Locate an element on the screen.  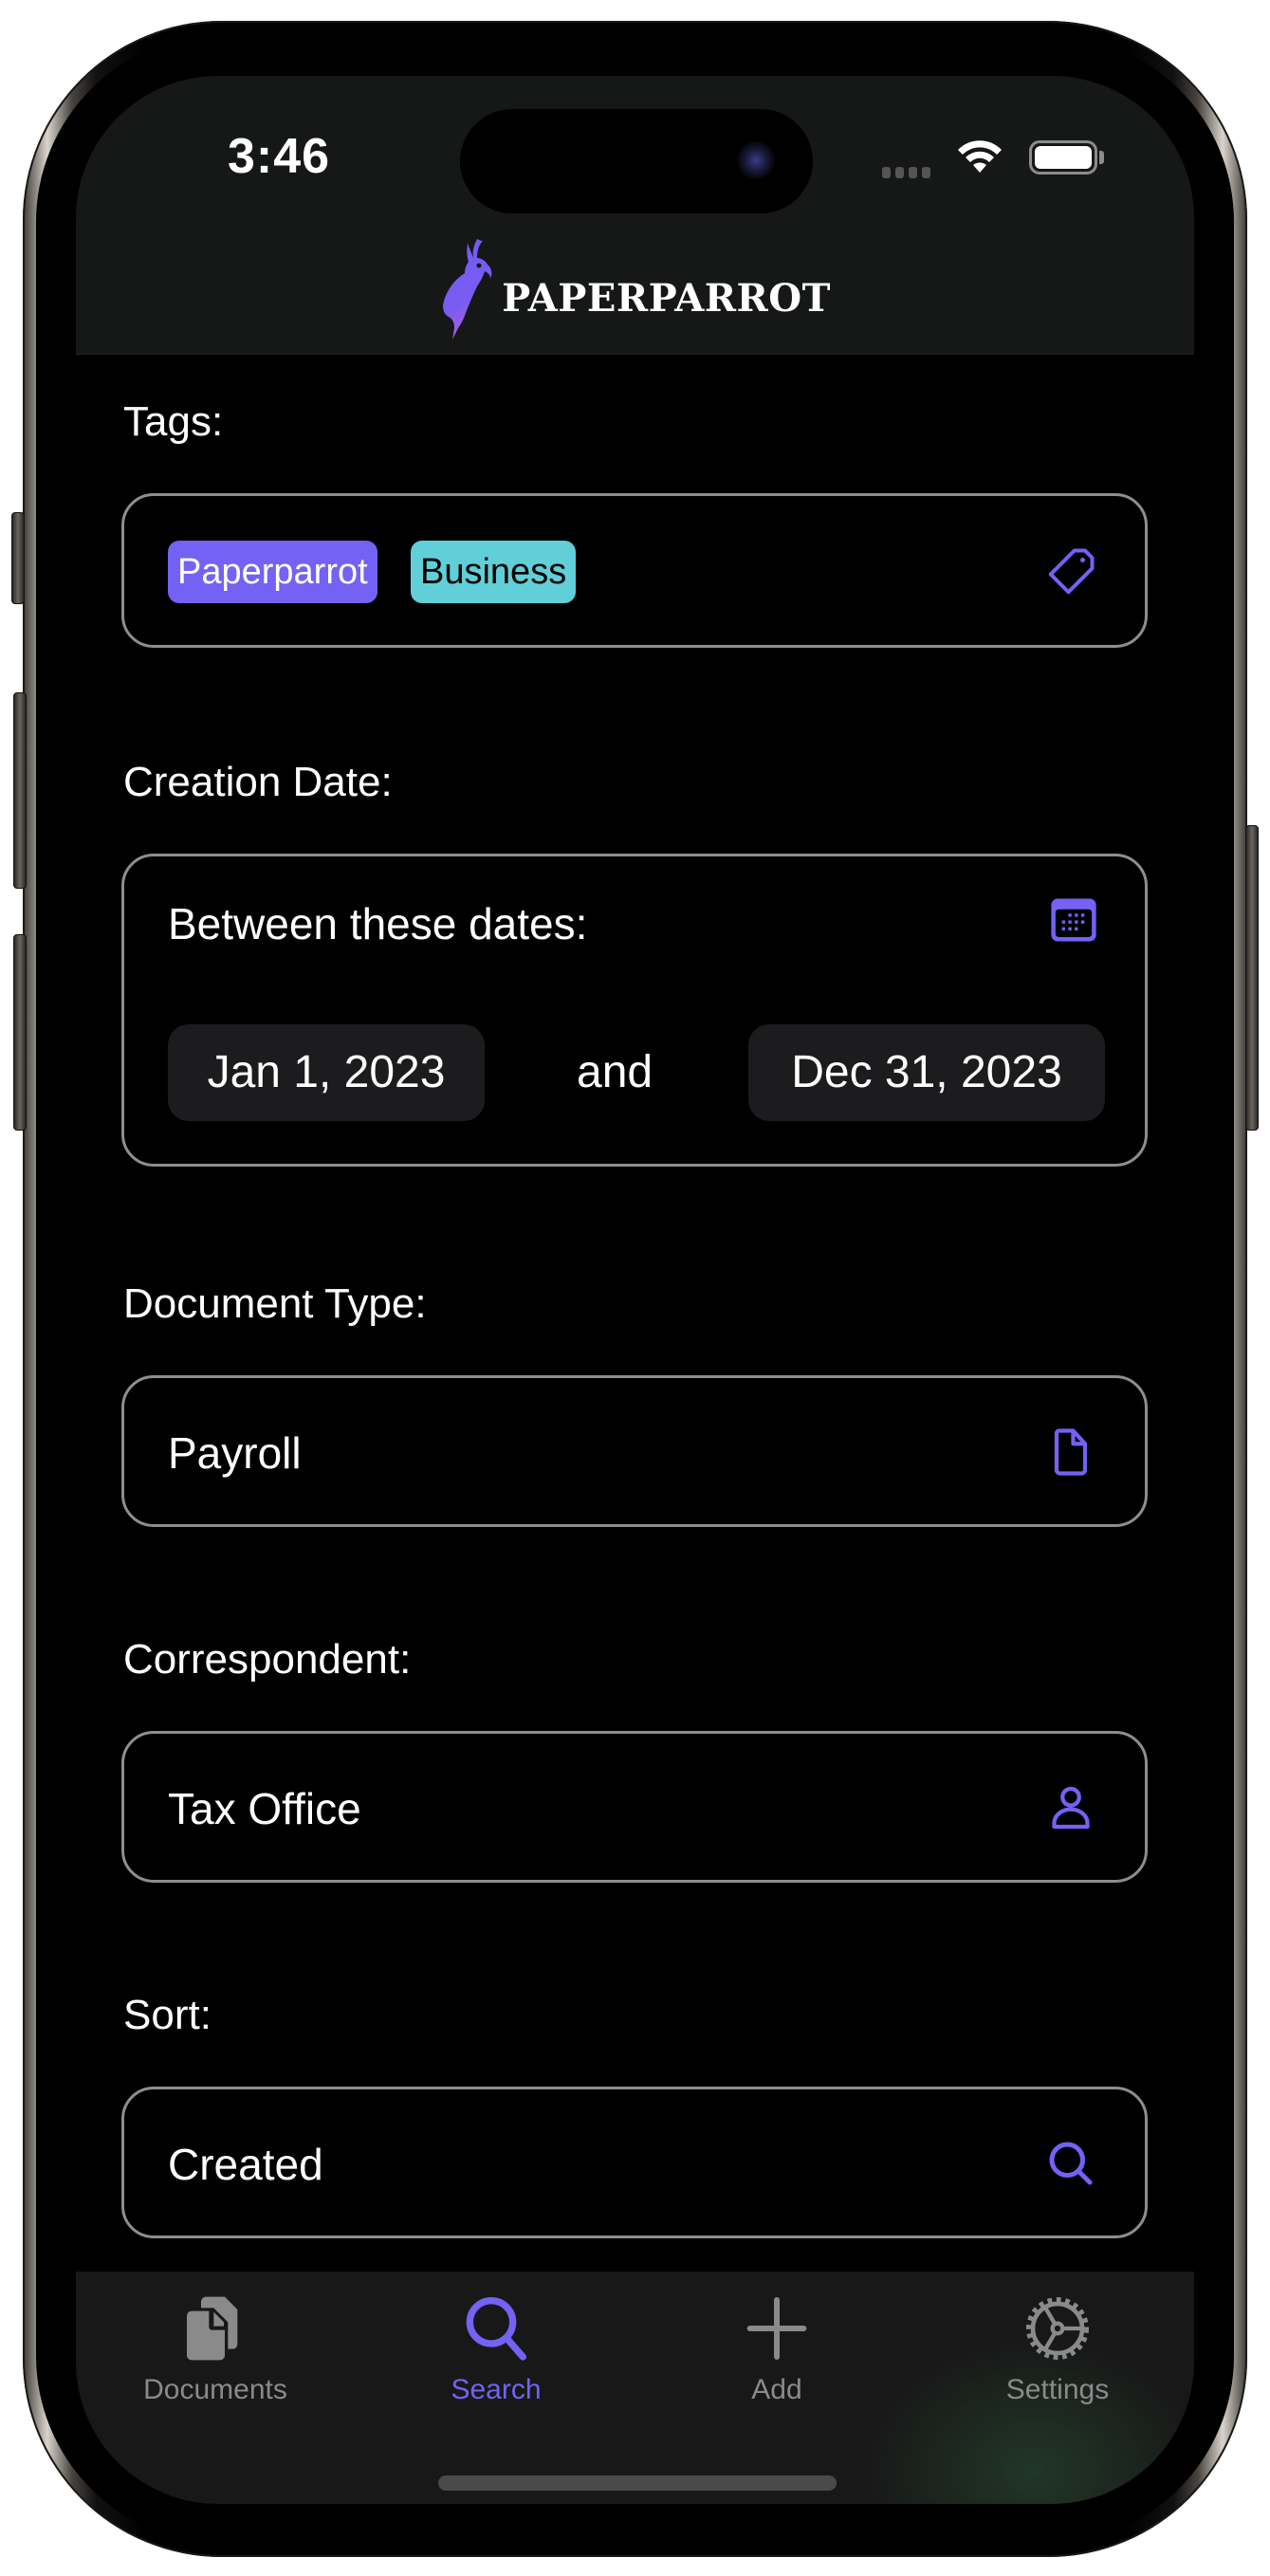
sort-field: Created is located at coordinates (634, 2162).